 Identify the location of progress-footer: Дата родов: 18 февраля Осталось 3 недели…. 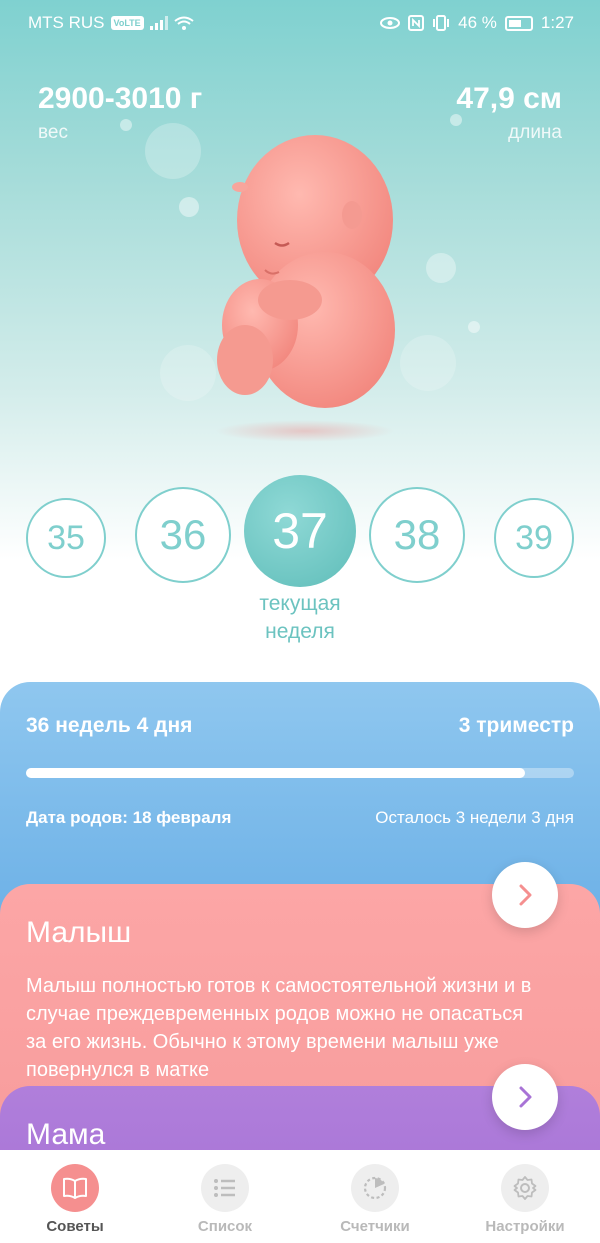
(300, 818).